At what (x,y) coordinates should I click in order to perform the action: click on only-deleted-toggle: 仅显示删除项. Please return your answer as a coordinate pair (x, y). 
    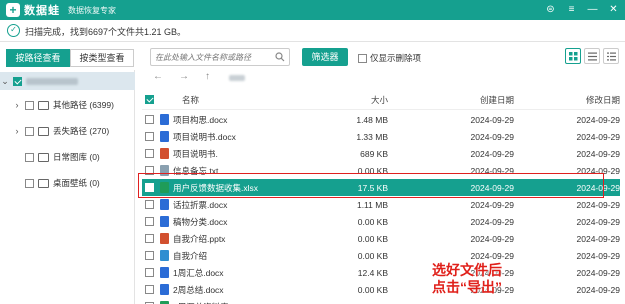
    Looking at the image, I should click on (389, 58).